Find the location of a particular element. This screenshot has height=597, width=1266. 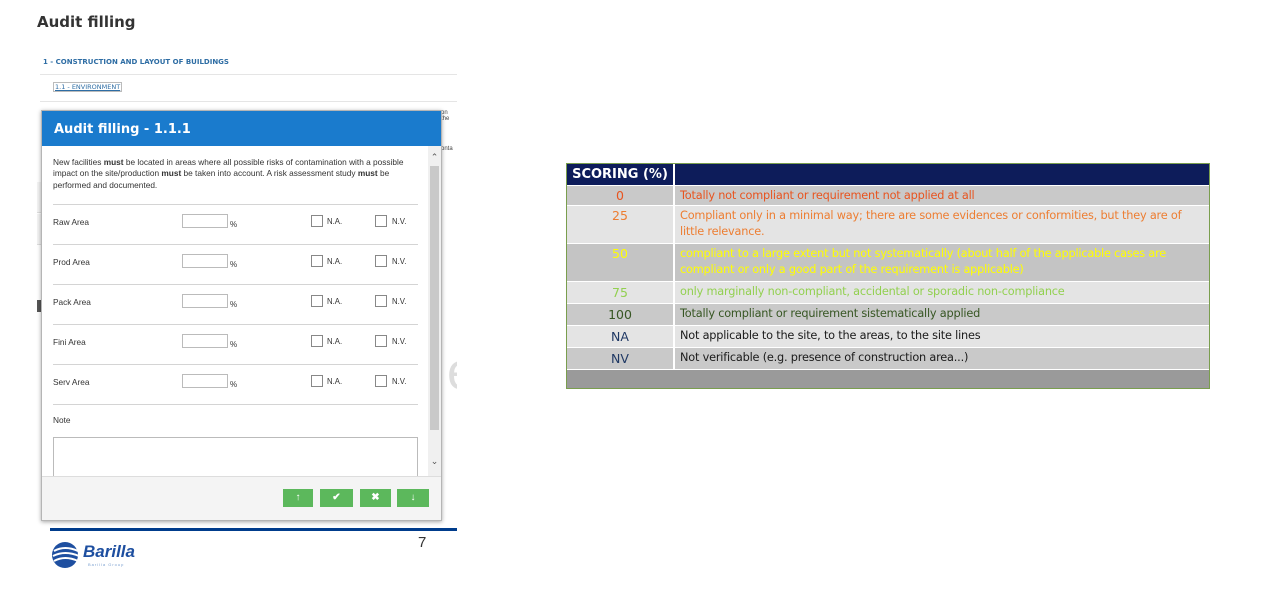

area-label: Raw Area is located at coordinates (71, 222).